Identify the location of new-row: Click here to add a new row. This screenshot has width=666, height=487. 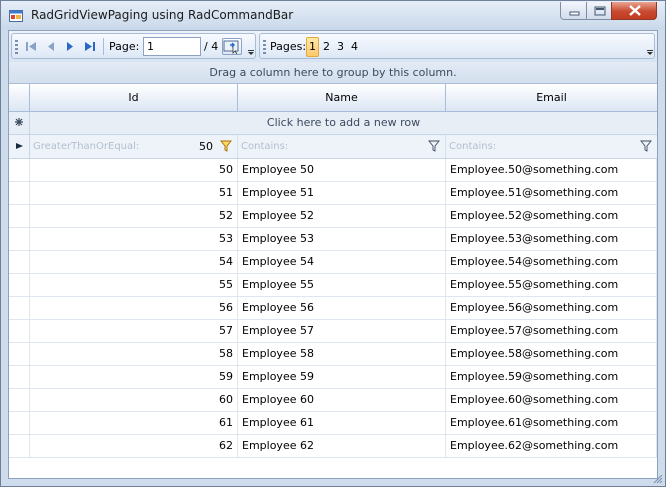
(333, 123).